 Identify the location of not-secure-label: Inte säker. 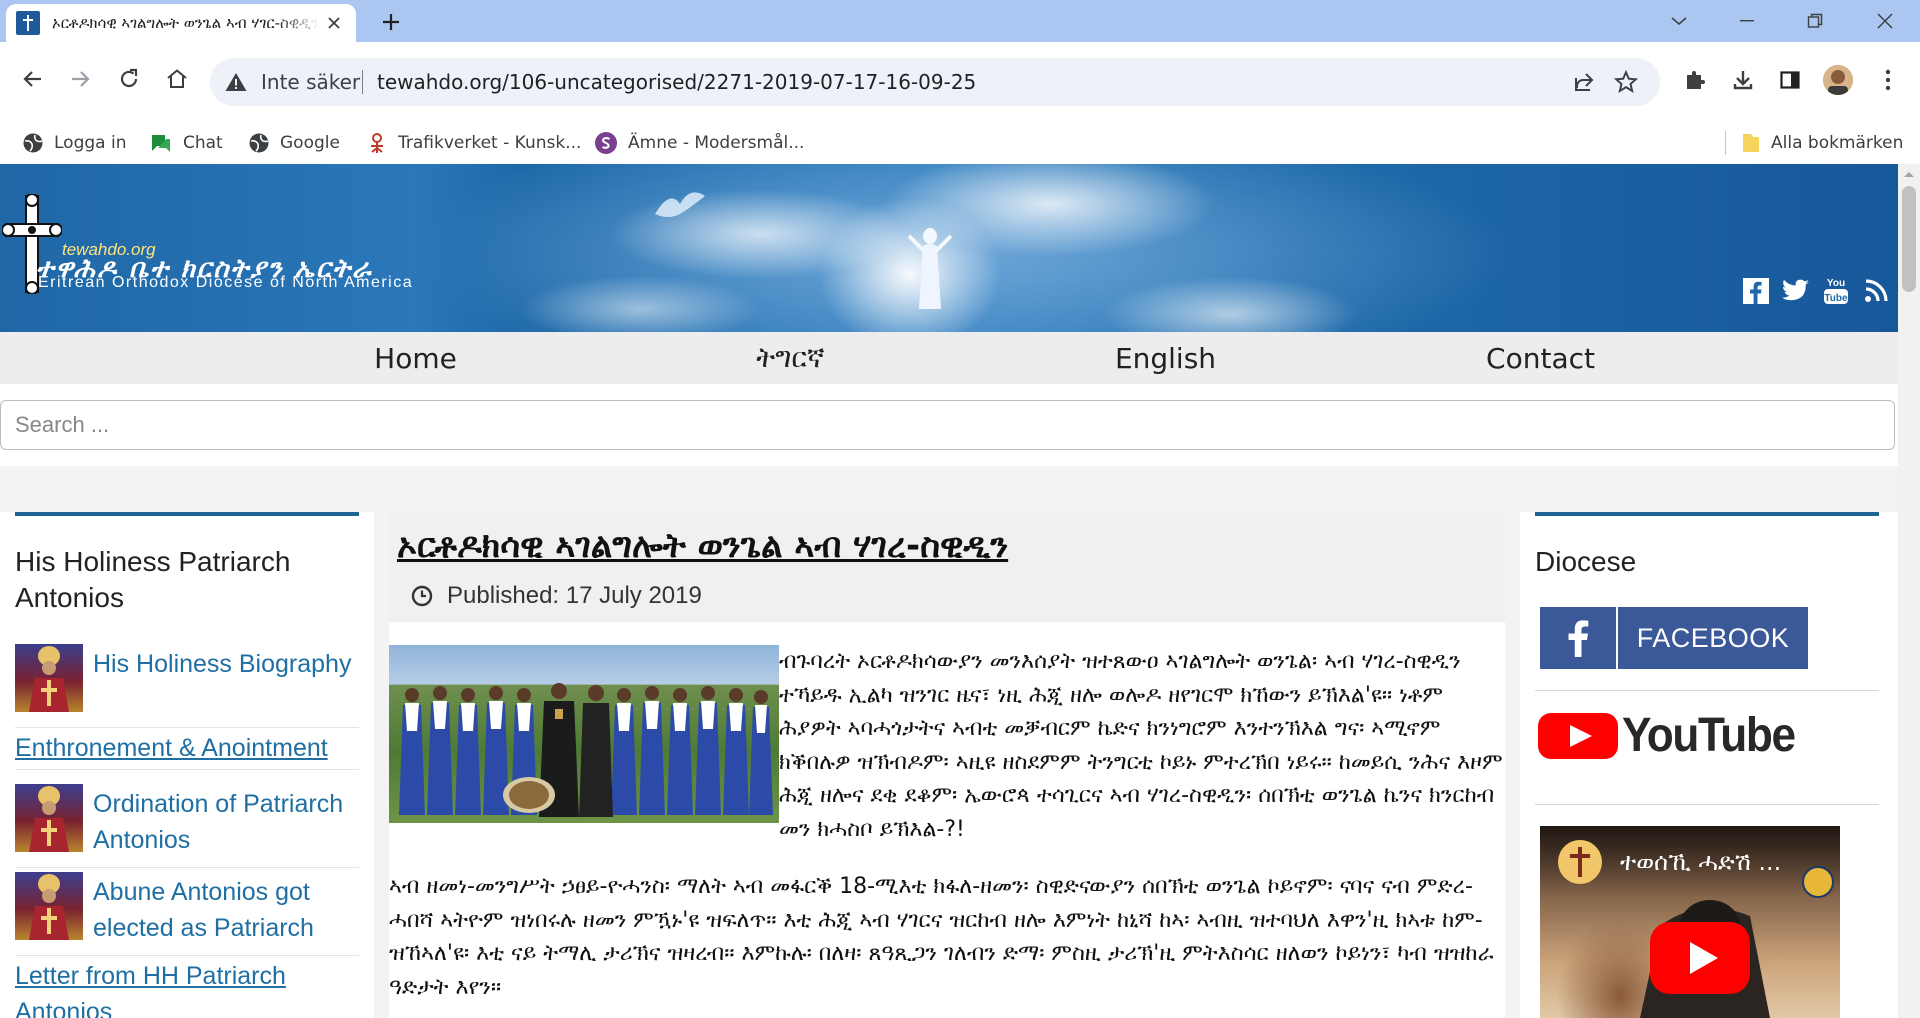
(310, 82).